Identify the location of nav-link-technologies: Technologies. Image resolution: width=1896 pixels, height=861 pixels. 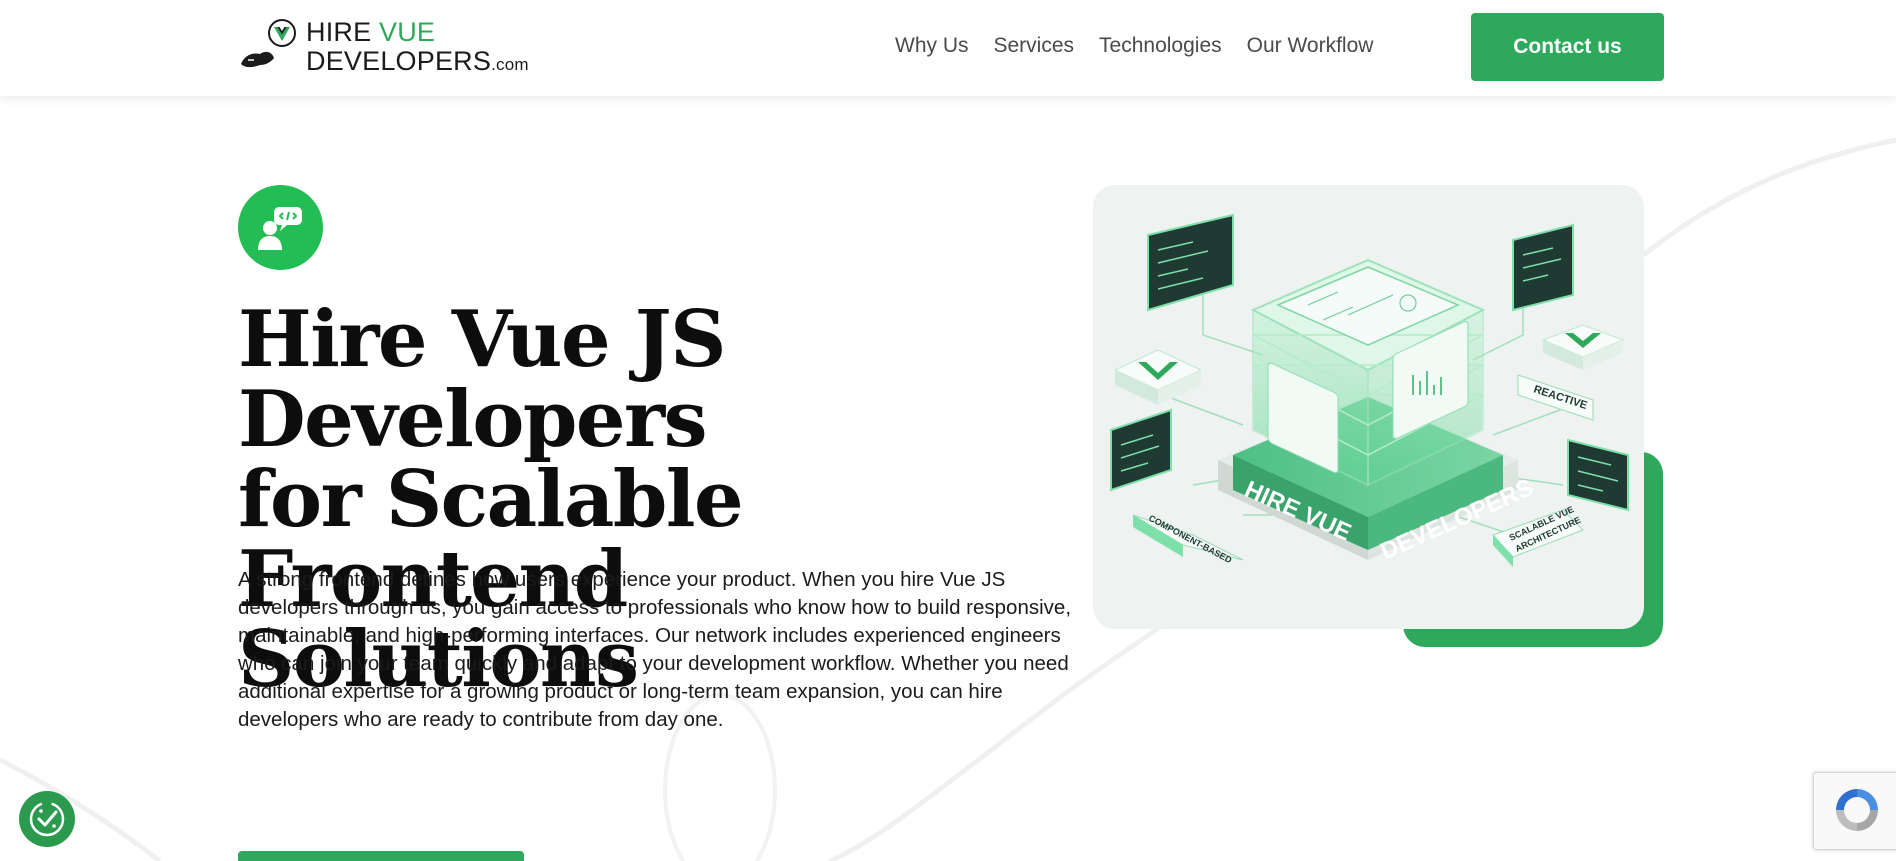
(1160, 46).